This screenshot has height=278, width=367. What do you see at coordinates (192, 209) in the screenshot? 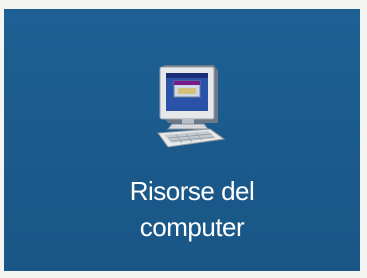
I see `desktop-icon-label: Risorse del computer` at bounding box center [192, 209].